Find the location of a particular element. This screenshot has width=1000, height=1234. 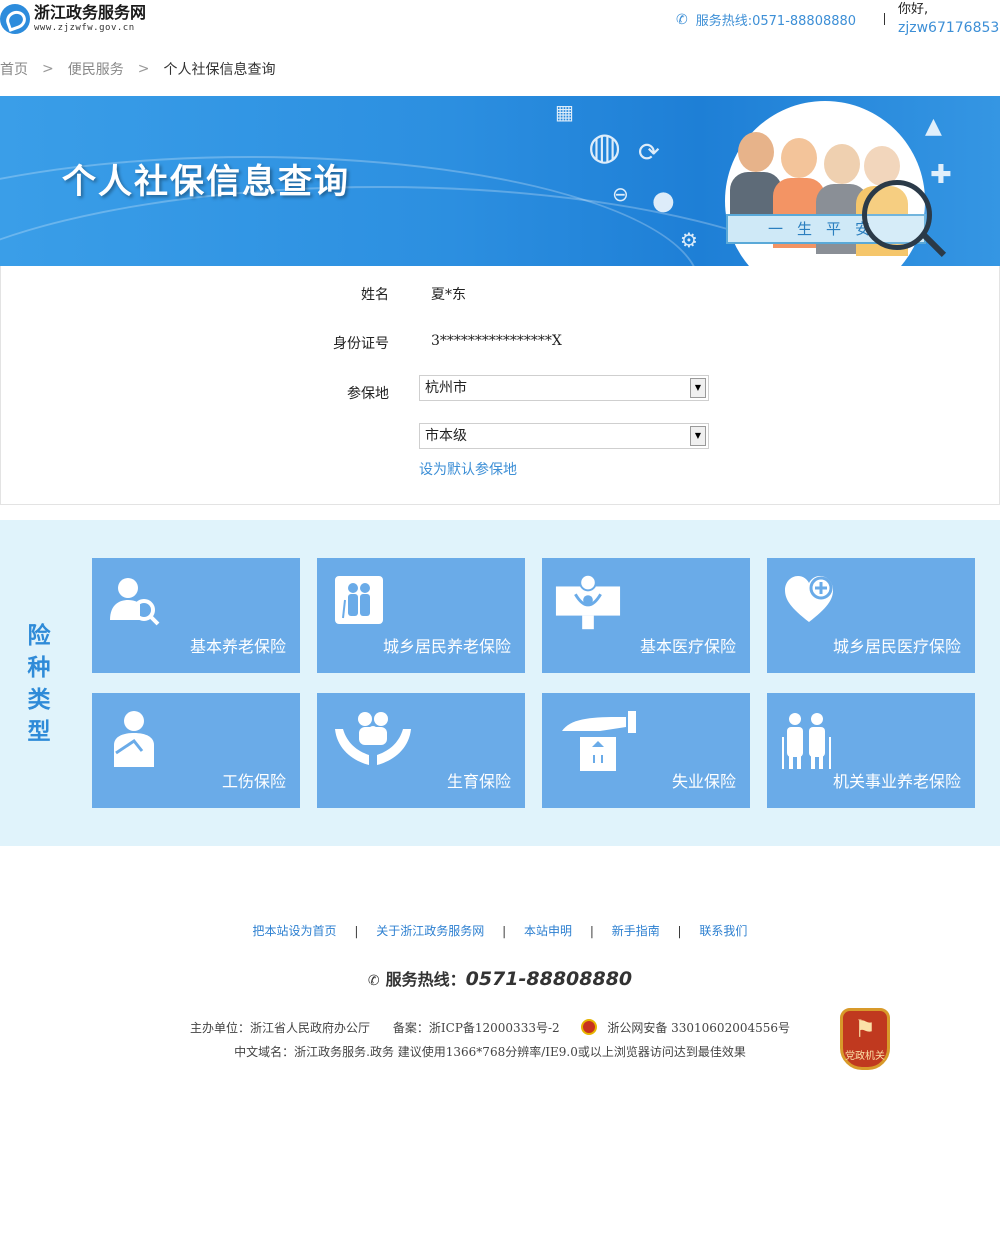

footer-link-statement: 本站申明 is located at coordinates (548, 930).